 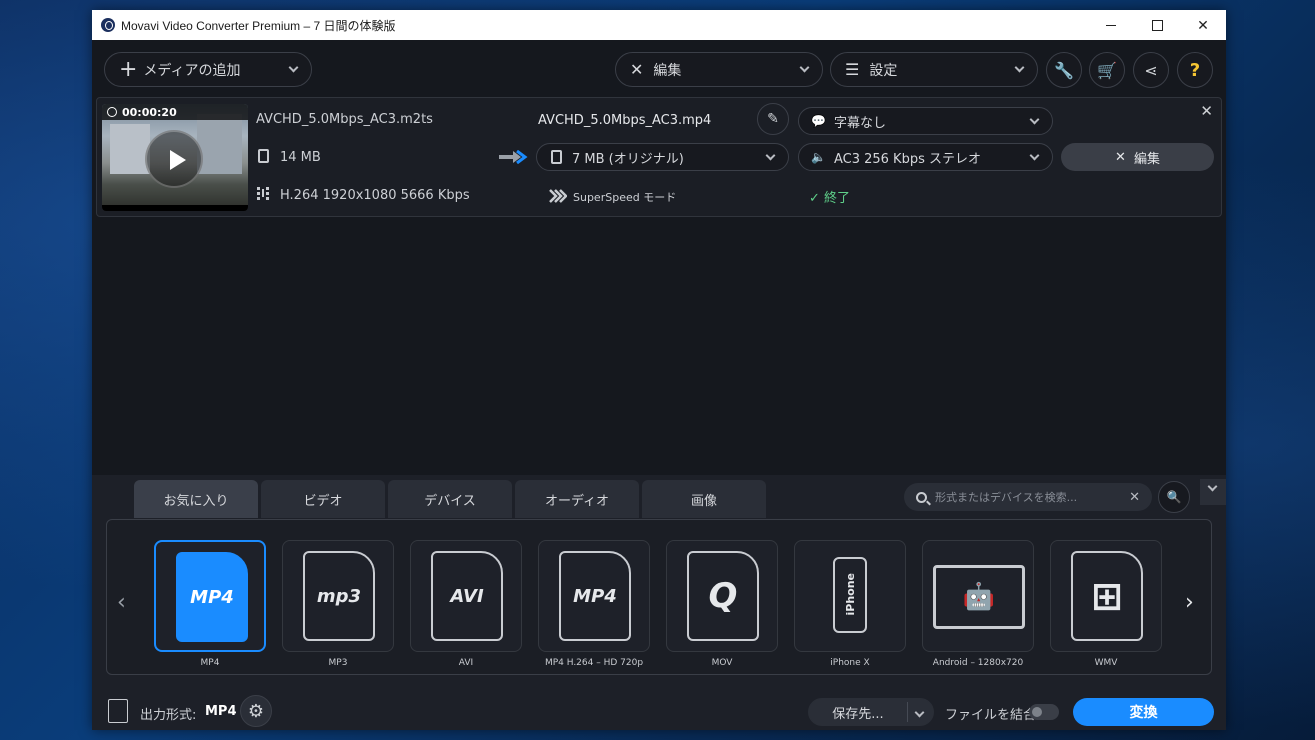 What do you see at coordinates (121, 602) in the screenshot?
I see `prev-arrow-icon: ‹` at bounding box center [121, 602].